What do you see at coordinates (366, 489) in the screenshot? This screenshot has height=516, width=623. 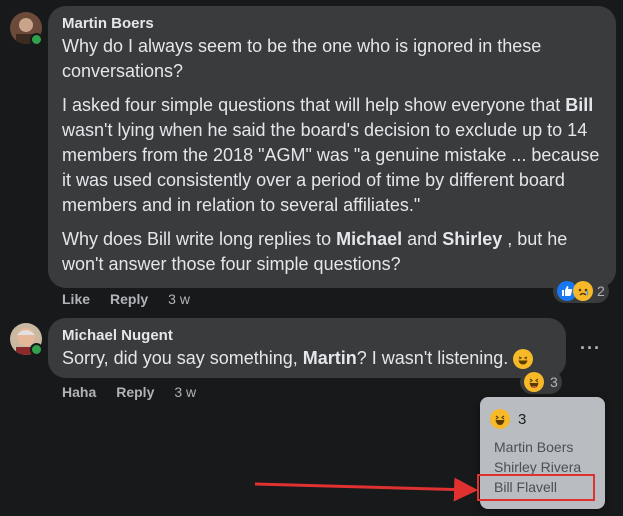 I see `annotation-arrow` at bounding box center [366, 489].